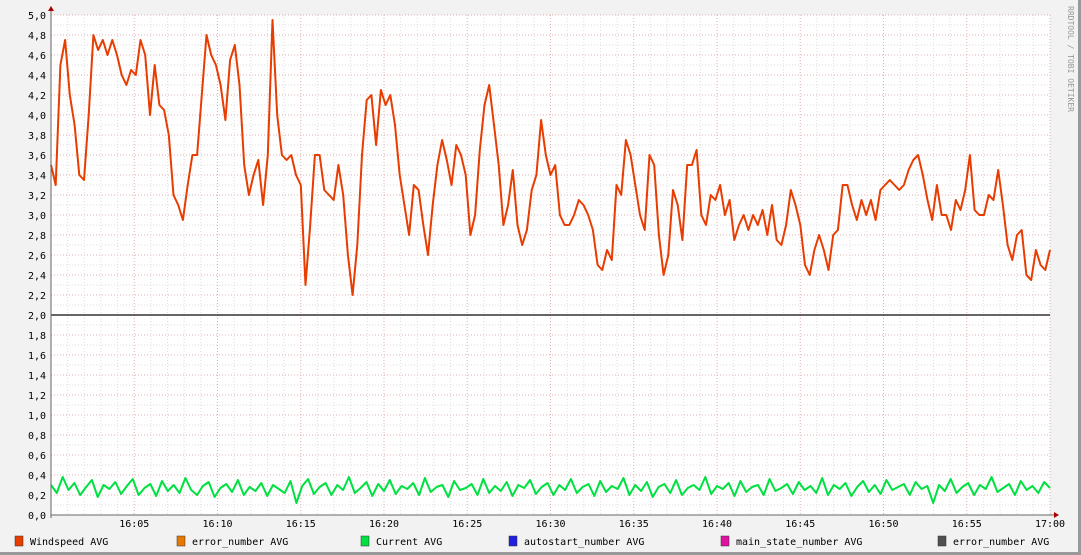 This screenshot has width=1081, height=555. Describe the element at coordinates (634, 524) in the screenshot. I see `x-tick-label: 16:35` at that location.